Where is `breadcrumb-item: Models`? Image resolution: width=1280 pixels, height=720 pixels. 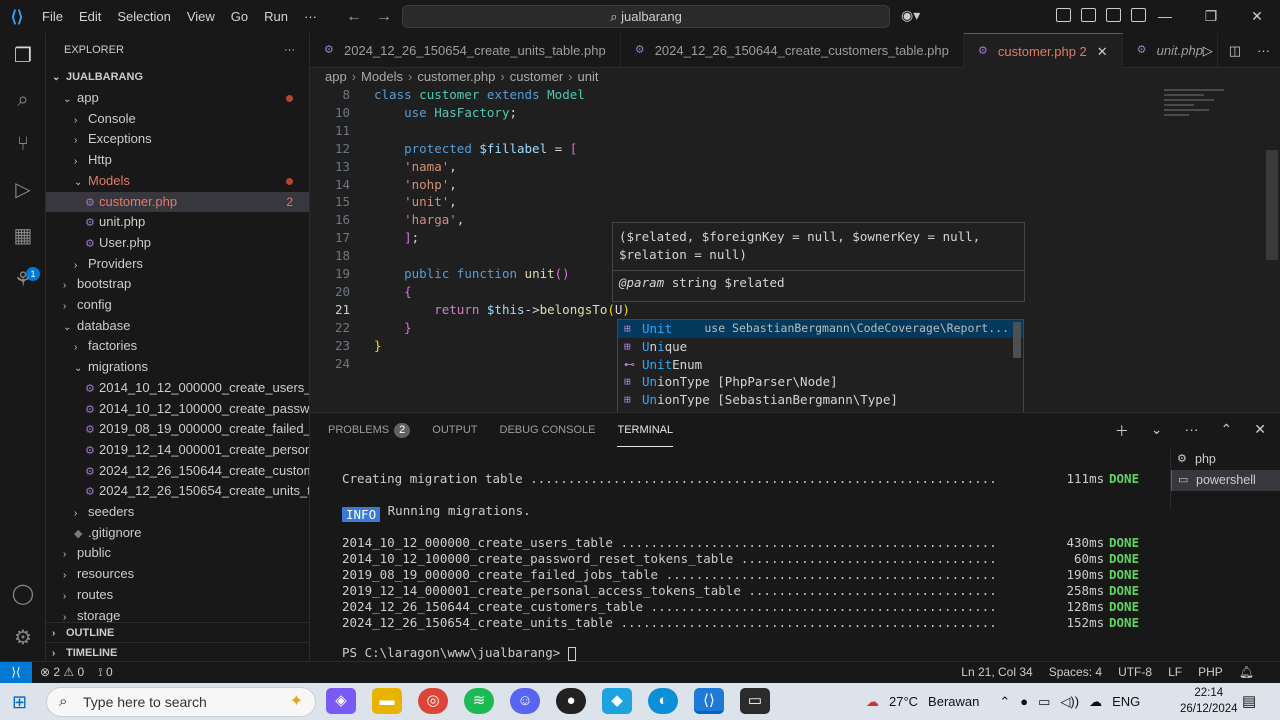
breadcrumb-item: Models is located at coordinates (382, 76).